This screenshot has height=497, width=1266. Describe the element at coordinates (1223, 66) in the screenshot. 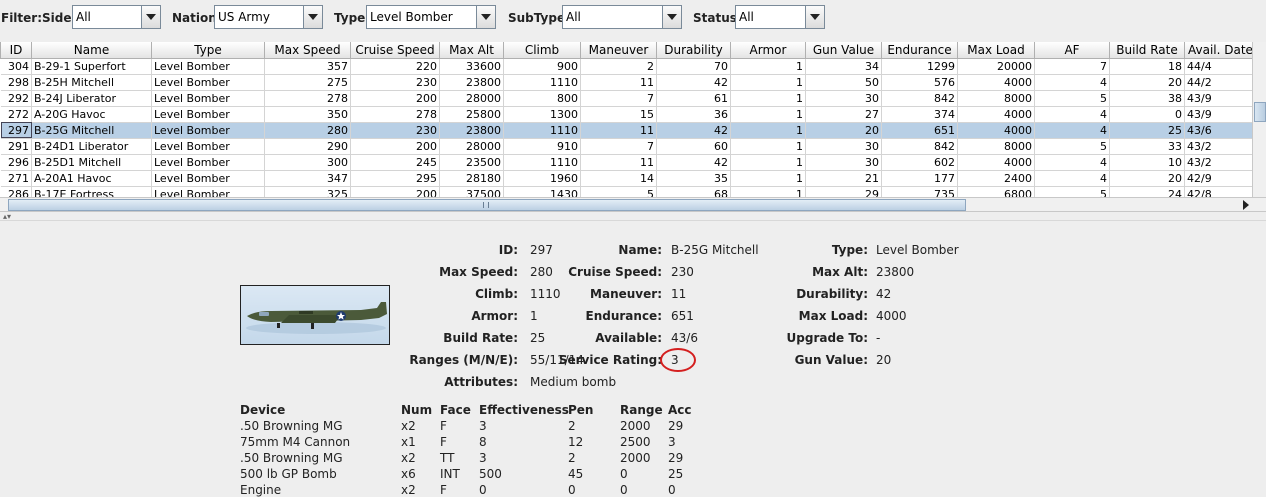

I see `table-cell: 44/4` at that location.